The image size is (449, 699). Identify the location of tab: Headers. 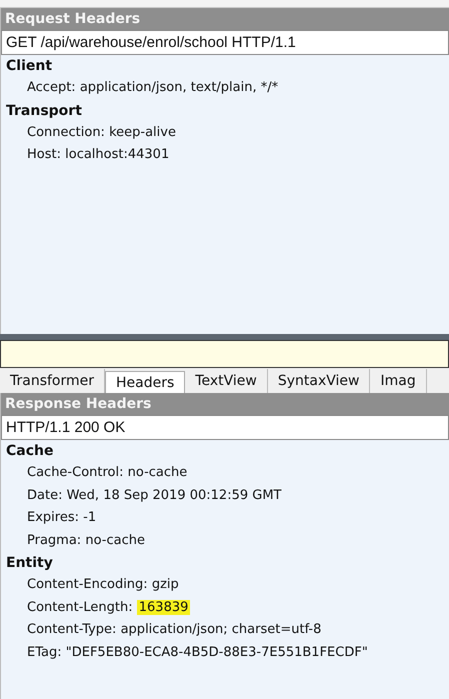
(145, 382).